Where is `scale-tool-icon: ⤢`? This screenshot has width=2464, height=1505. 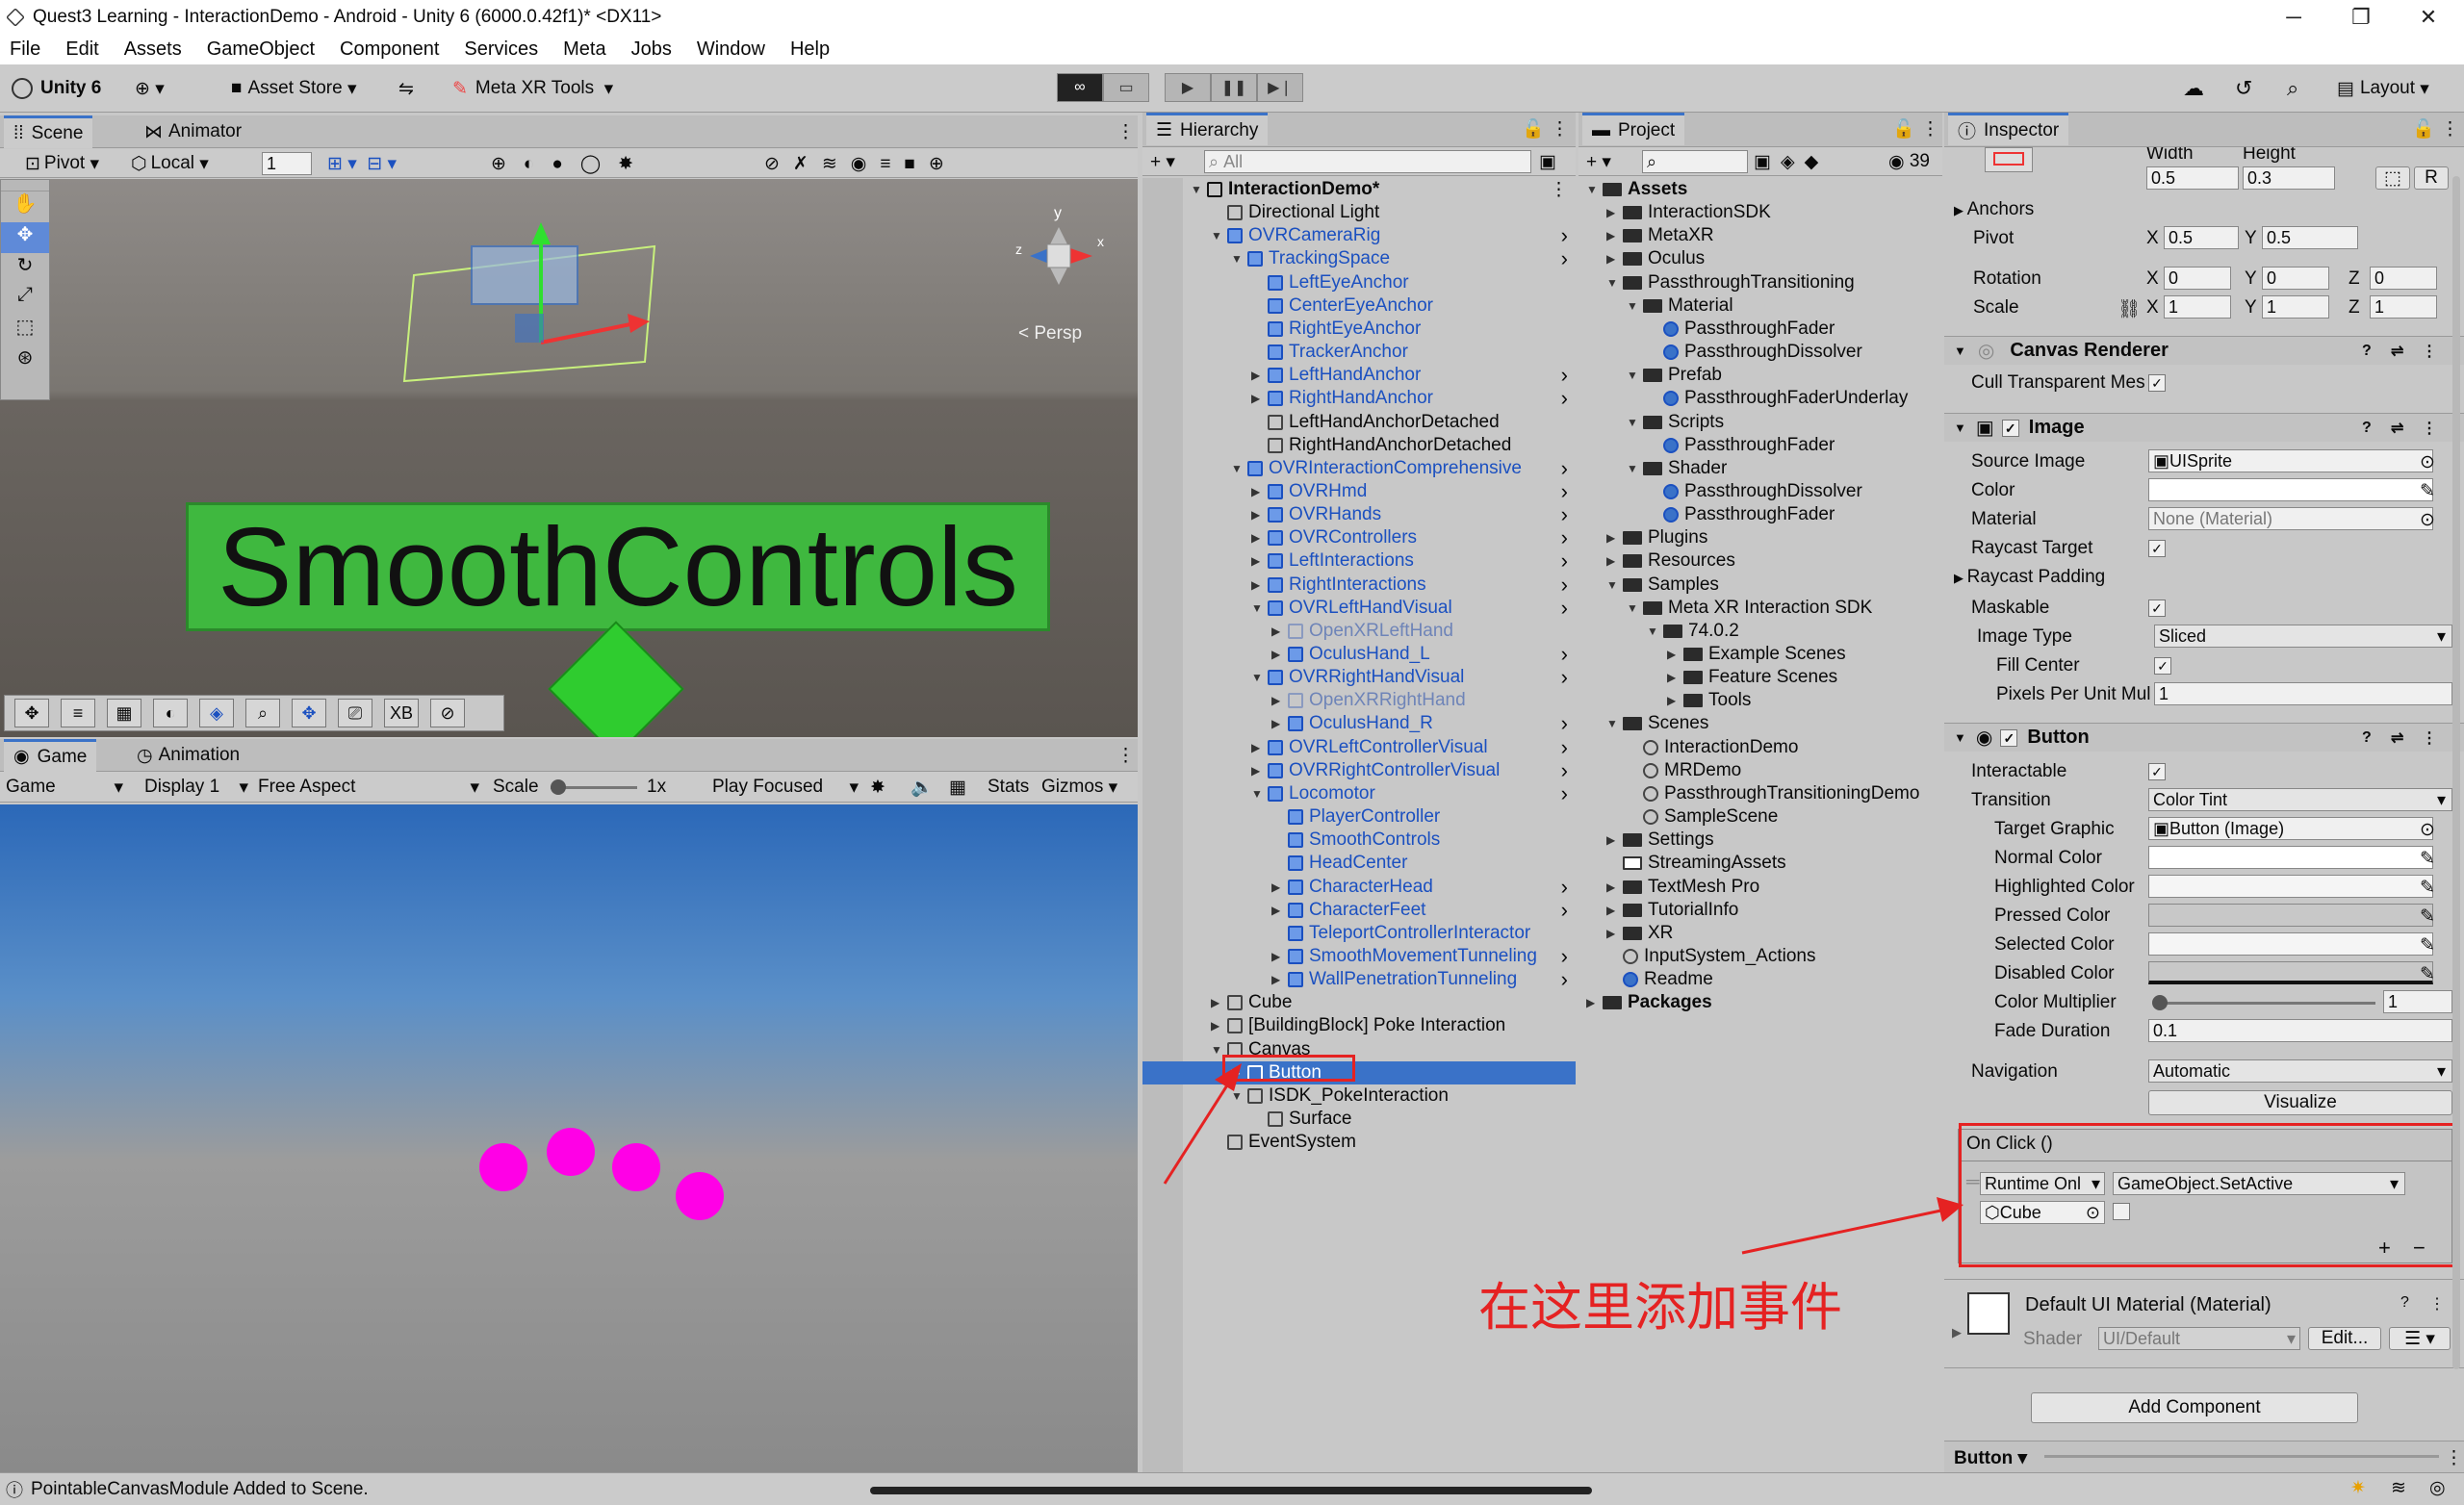
scale-tool-icon: ⤢ is located at coordinates (25, 299).